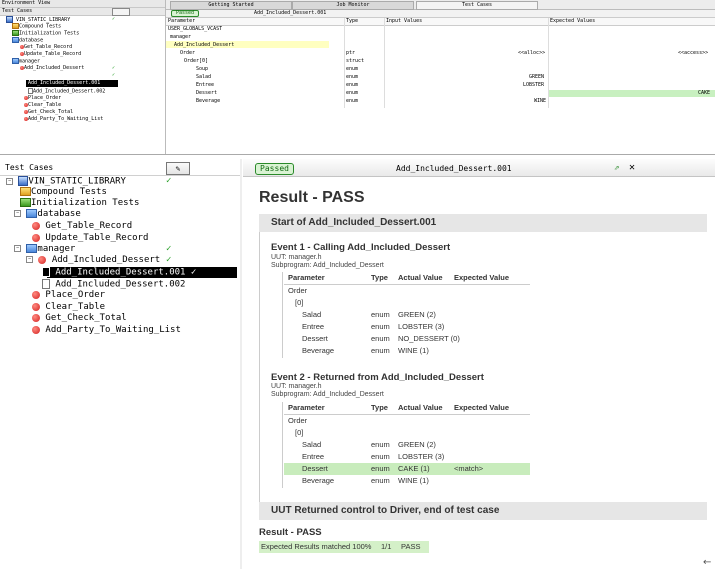  What do you see at coordinates (49, 33) in the screenshot?
I see `tree-label: Initialization Tests` at bounding box center [49, 33].